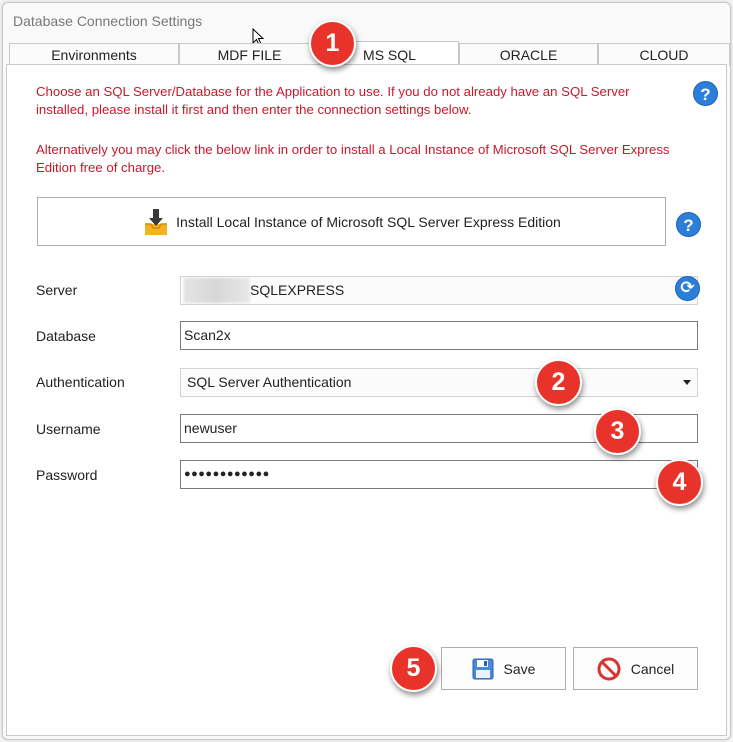  I want to click on tab-environments: Environments, so click(94, 54).